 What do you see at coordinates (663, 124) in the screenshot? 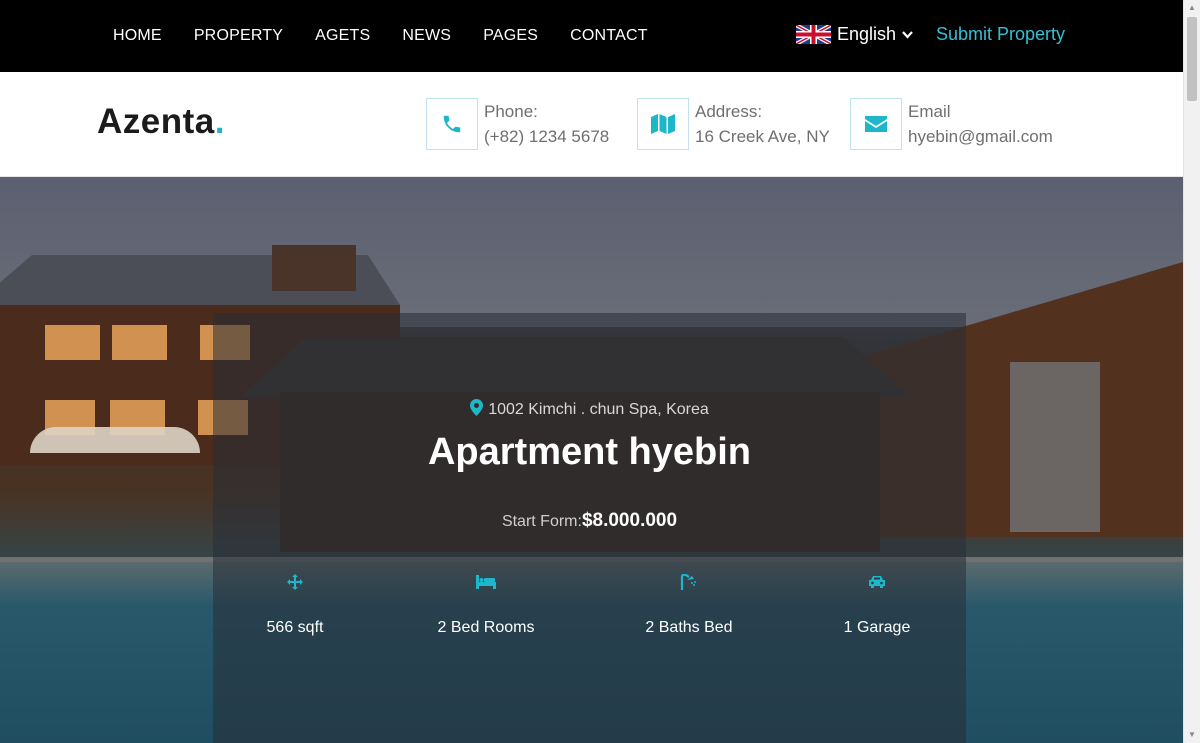
I see `map-icon` at bounding box center [663, 124].